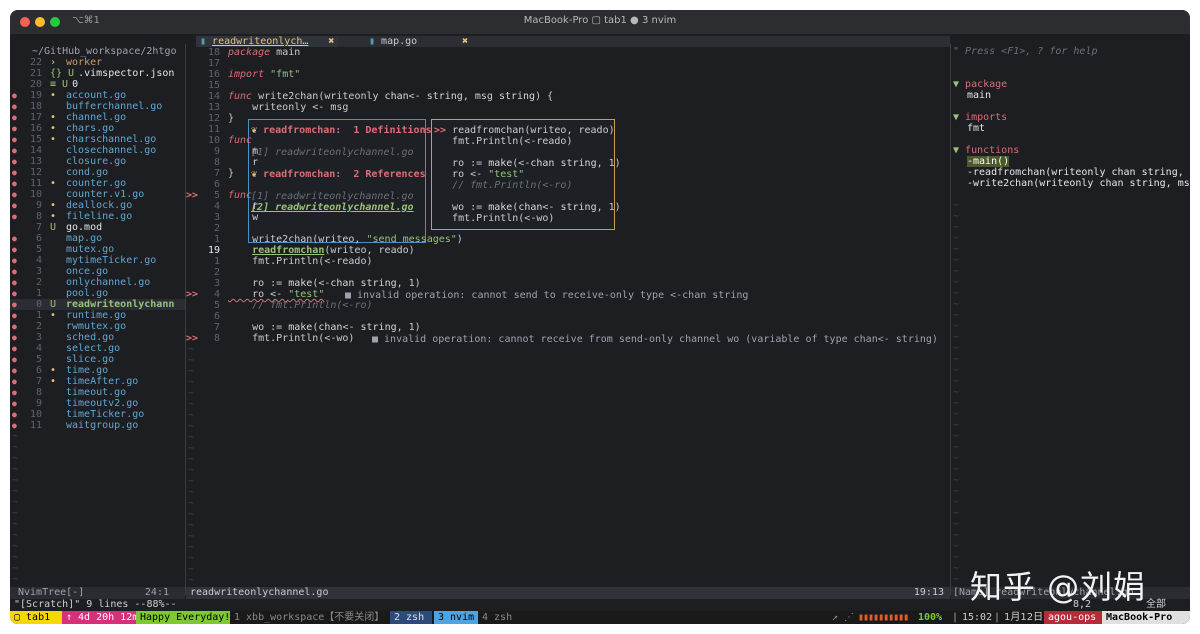 The image size is (1200, 634). Describe the element at coordinates (1058, 587) in the screenshot. I see `watermark: 知乎 @刘娟` at that location.